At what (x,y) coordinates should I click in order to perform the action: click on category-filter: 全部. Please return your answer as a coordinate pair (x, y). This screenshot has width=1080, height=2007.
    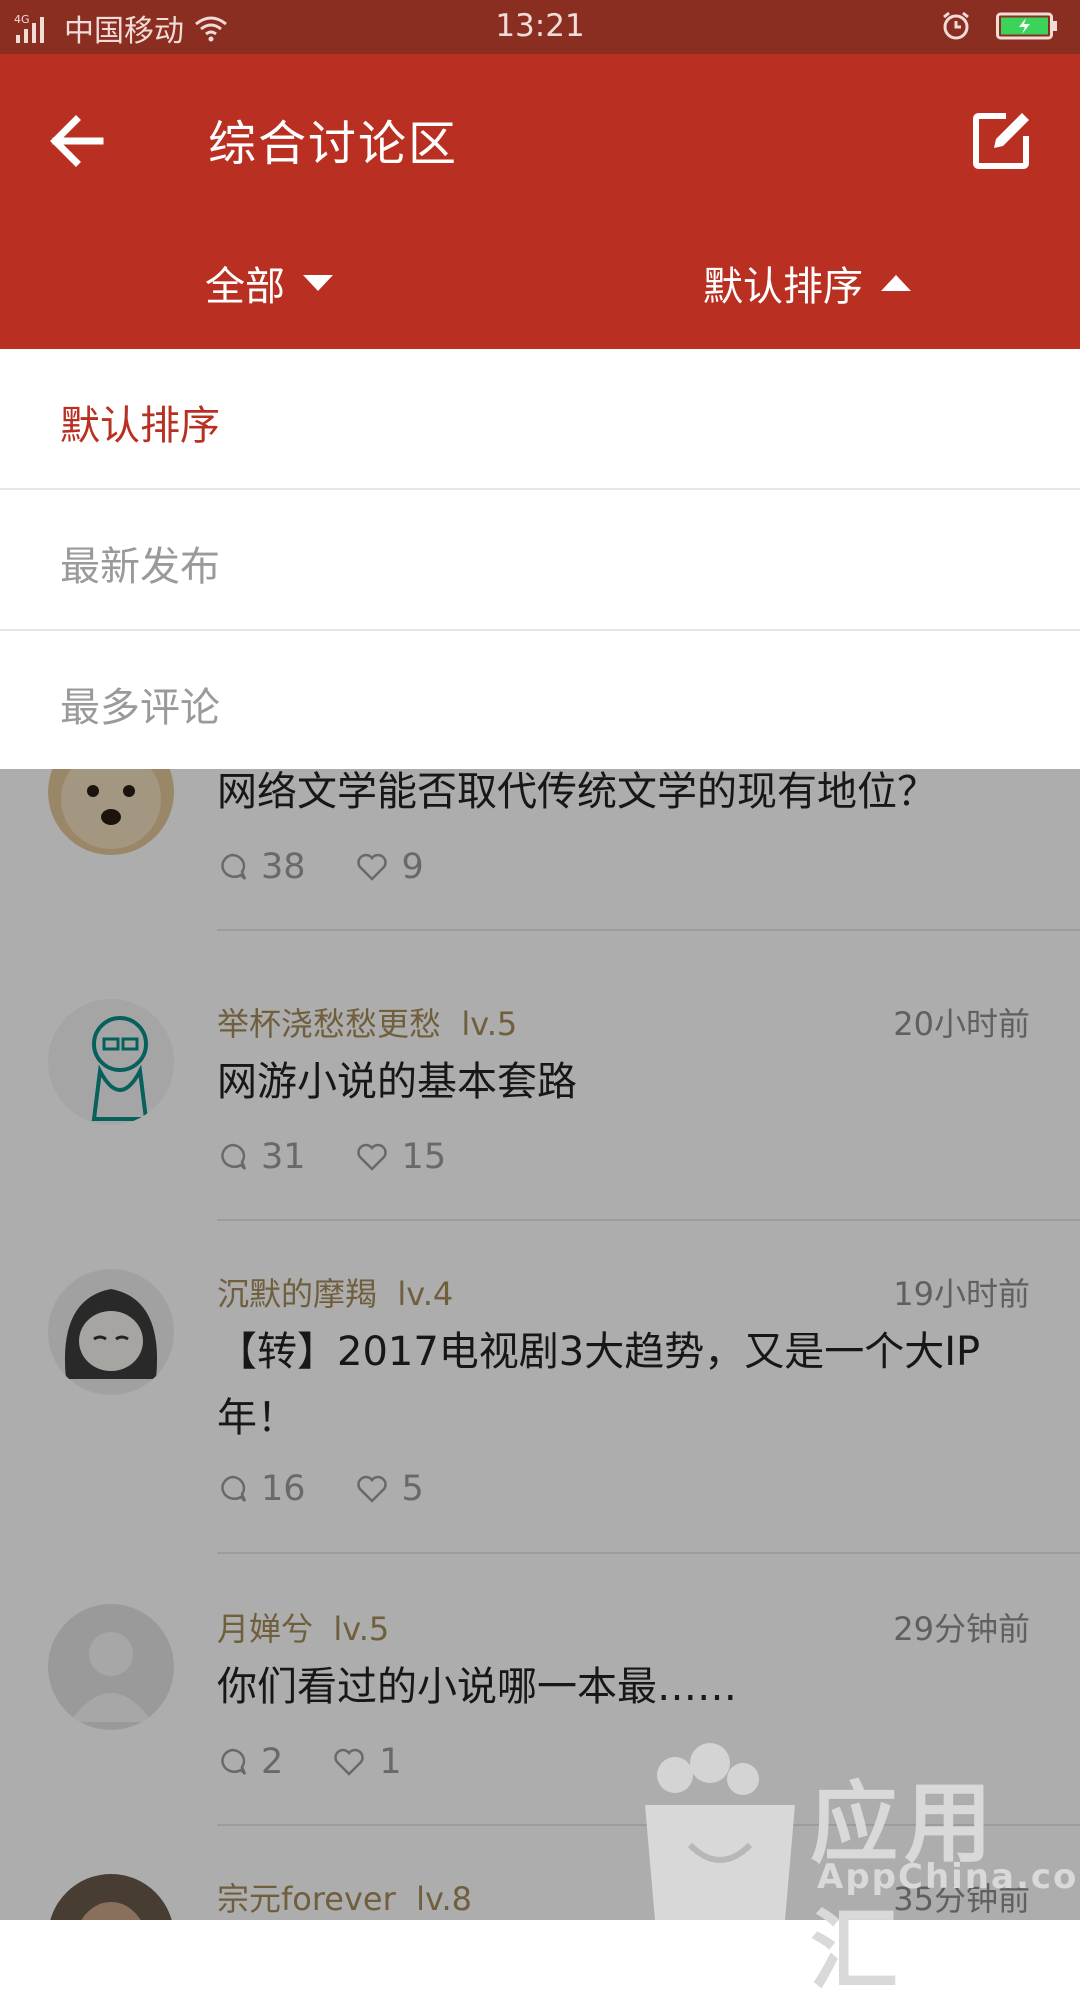
    Looking at the image, I should click on (269, 283).